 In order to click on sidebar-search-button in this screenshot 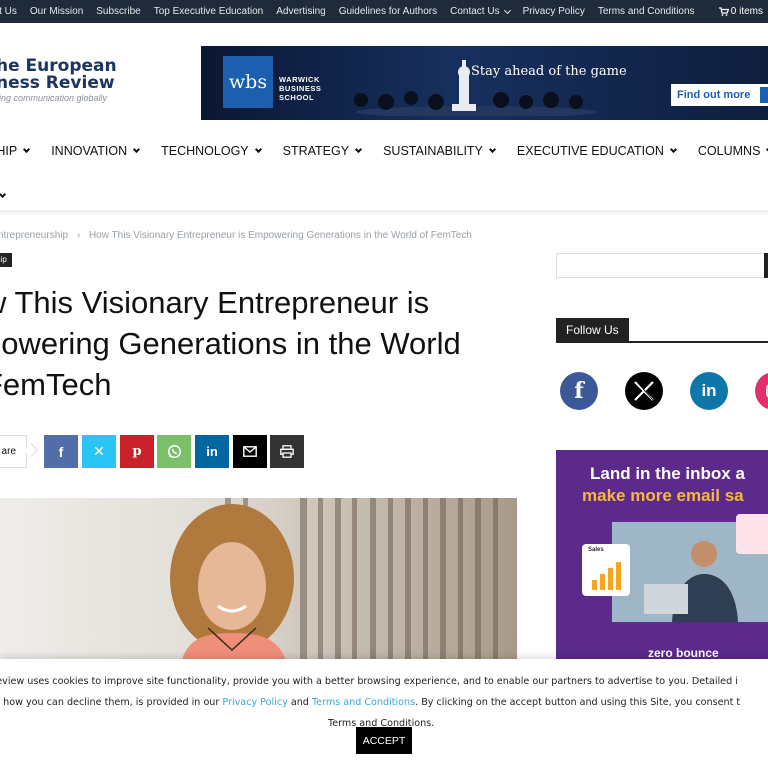, I will do `click(766, 265)`.